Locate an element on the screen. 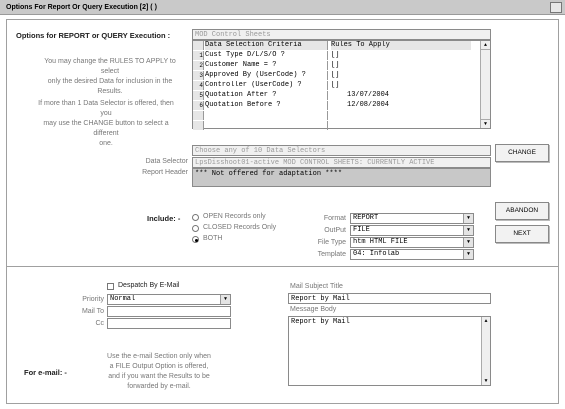 This screenshot has height=409, width=565. message-body-field: Report by Mail ▲ ▼ is located at coordinates (389, 351).